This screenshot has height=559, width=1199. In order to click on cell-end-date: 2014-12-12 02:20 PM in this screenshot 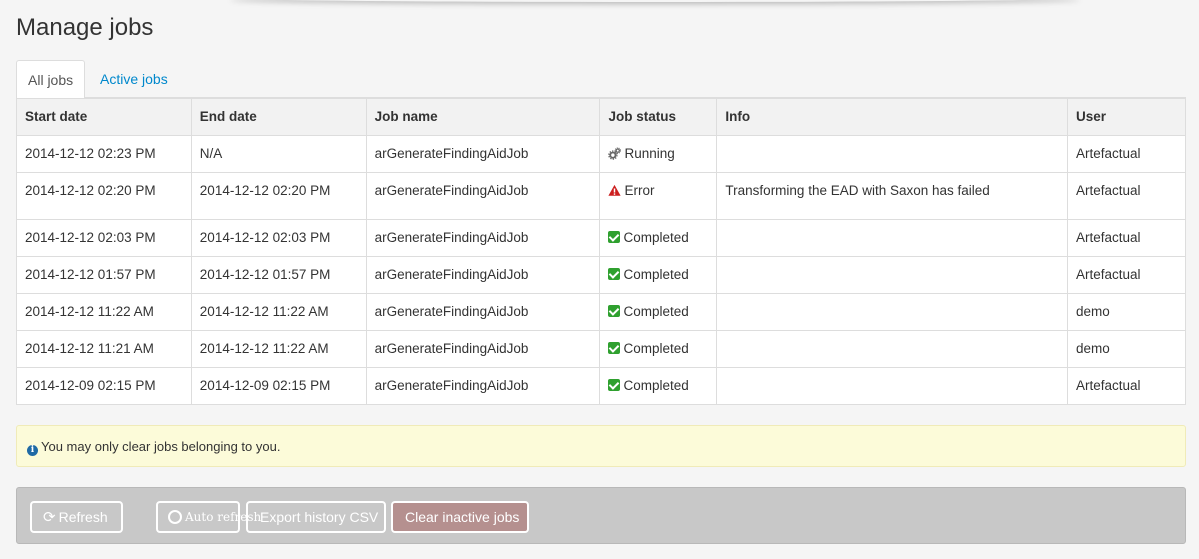, I will do `click(278, 196)`.